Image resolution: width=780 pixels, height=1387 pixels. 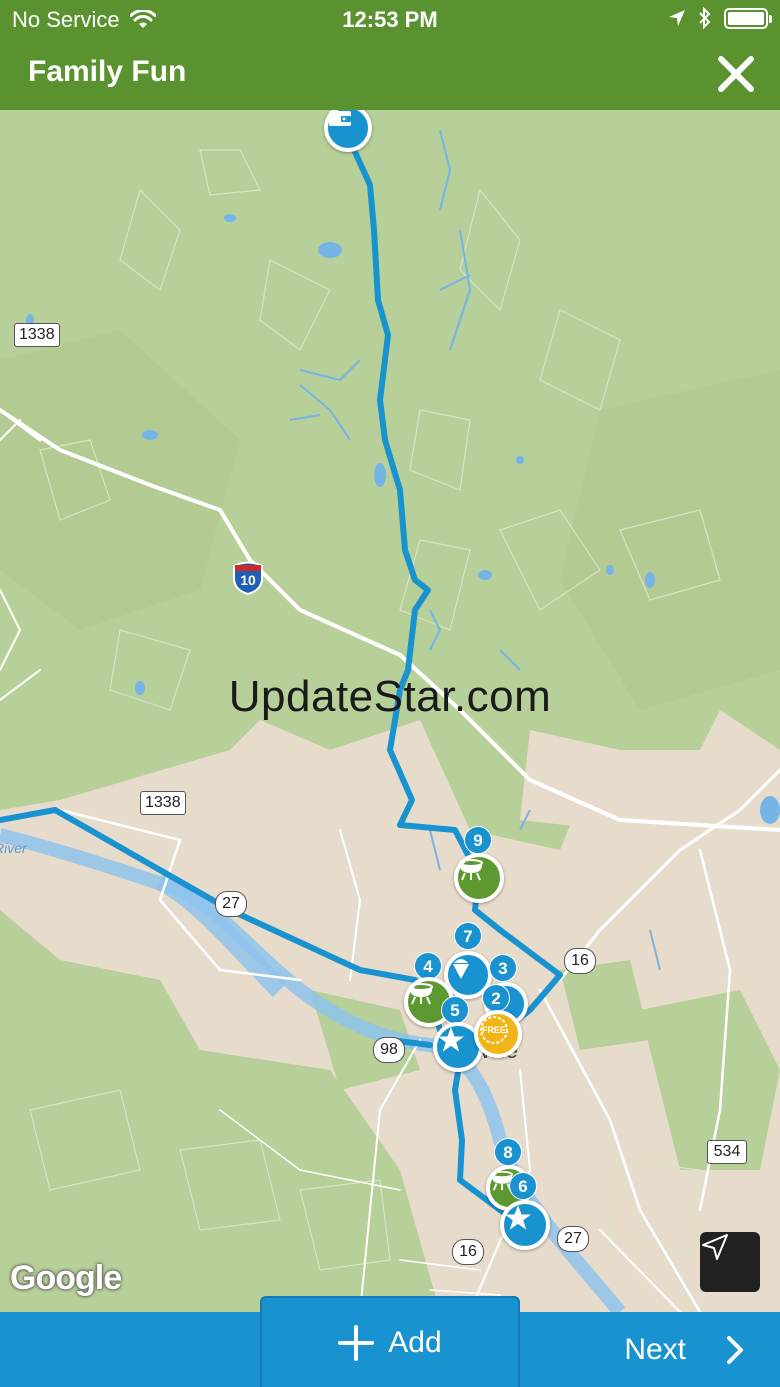 I want to click on chevron-right-icon, so click(x=735, y=1349).